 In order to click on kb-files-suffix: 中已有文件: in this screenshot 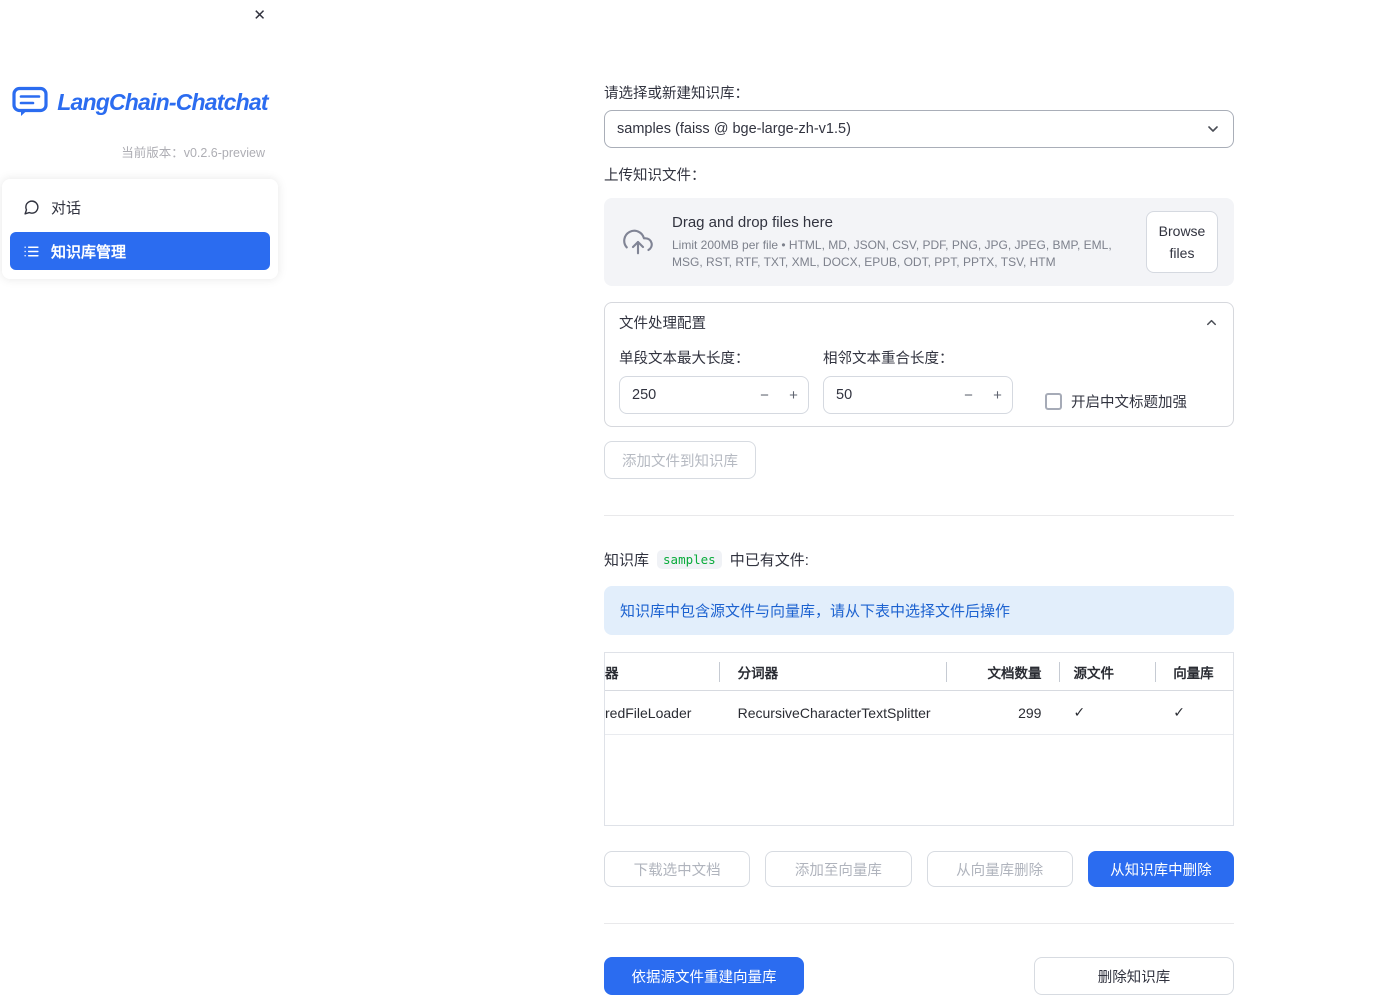, I will do `click(769, 560)`.